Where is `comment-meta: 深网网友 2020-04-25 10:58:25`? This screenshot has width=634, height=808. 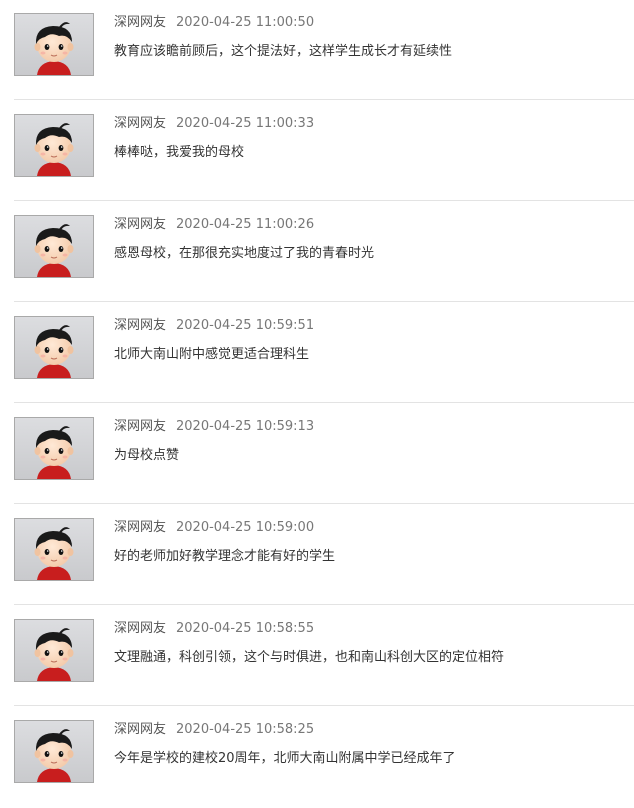 comment-meta: 深网网友 2020-04-25 10:58:25 is located at coordinates (214, 730).